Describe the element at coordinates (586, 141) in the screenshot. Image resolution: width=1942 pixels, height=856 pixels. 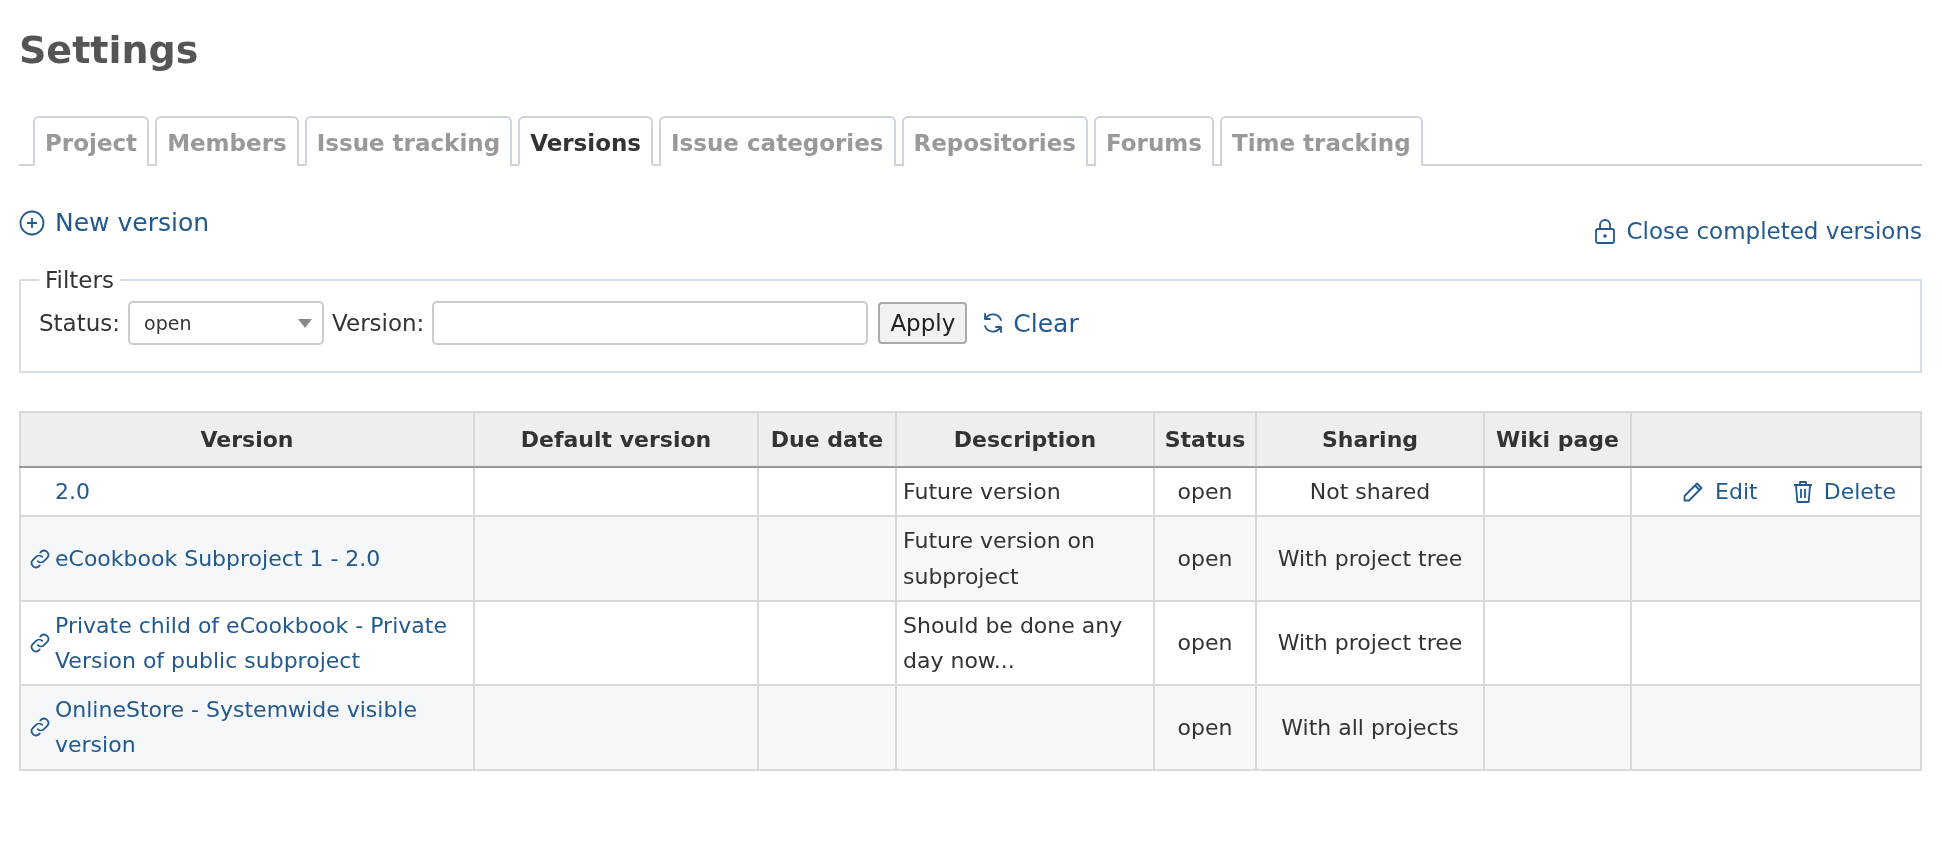
I see `tab: Versions` at that location.